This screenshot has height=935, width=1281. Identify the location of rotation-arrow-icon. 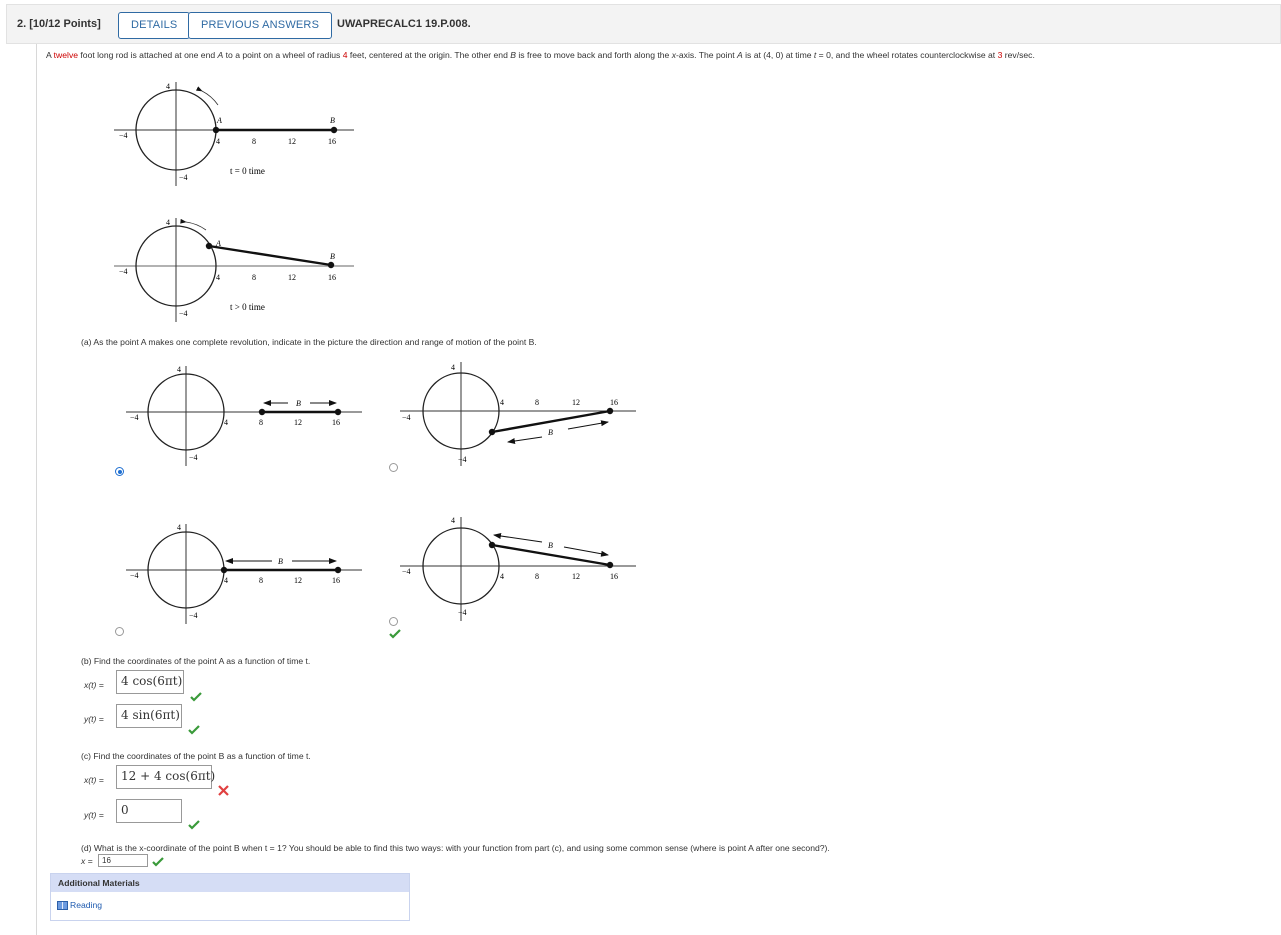
(207, 96).